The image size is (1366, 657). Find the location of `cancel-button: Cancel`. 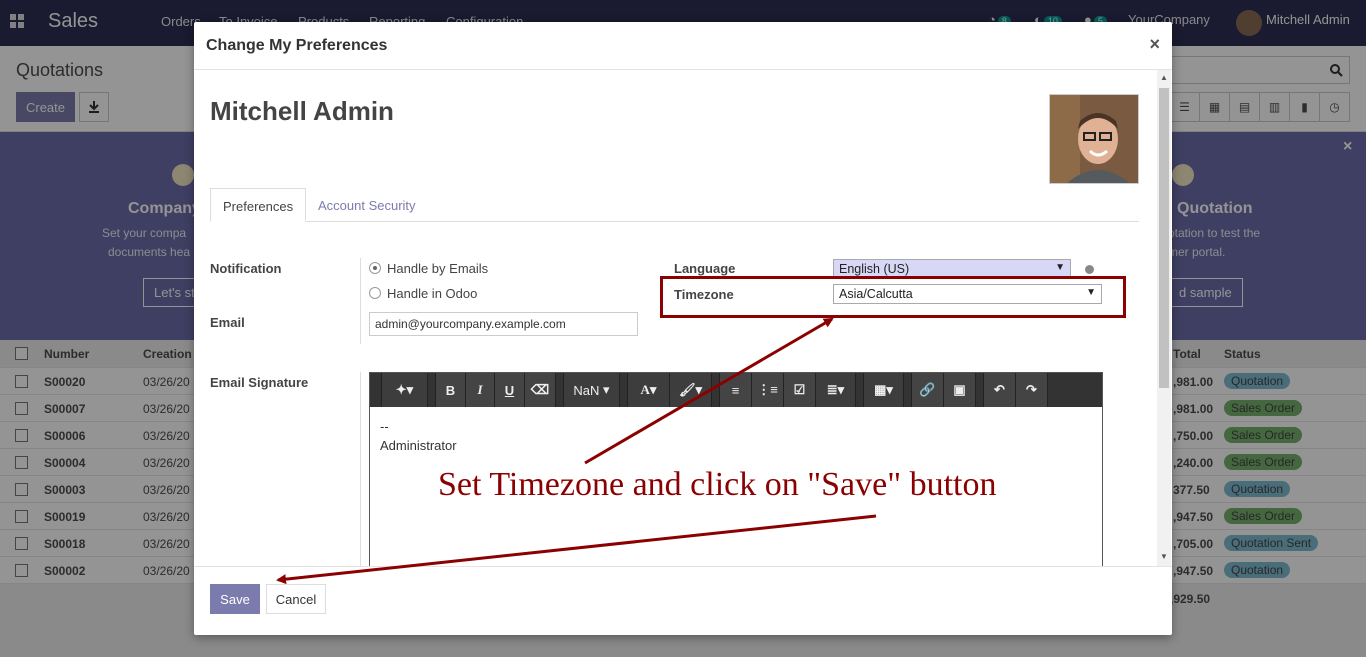

cancel-button: Cancel is located at coordinates (296, 599).